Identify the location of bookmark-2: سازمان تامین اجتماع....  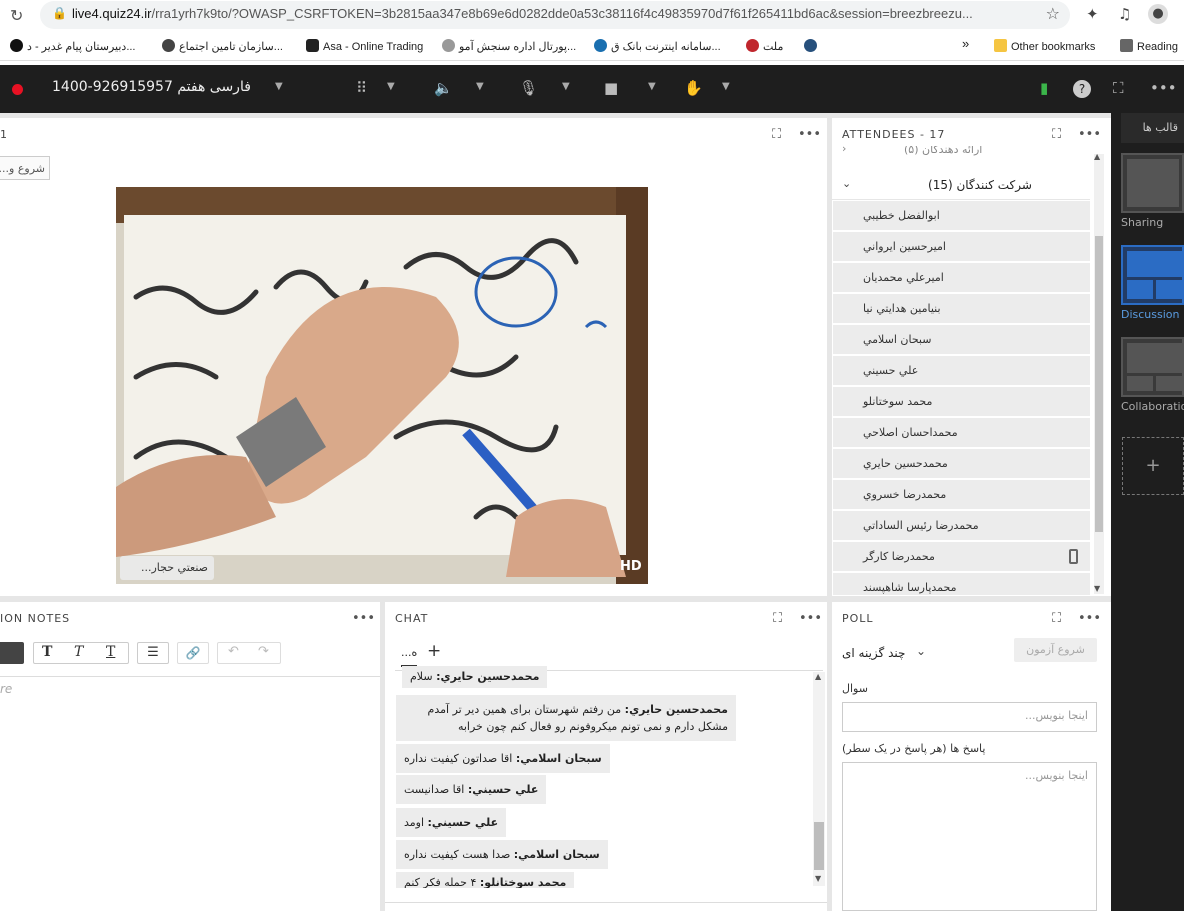
(222, 46).